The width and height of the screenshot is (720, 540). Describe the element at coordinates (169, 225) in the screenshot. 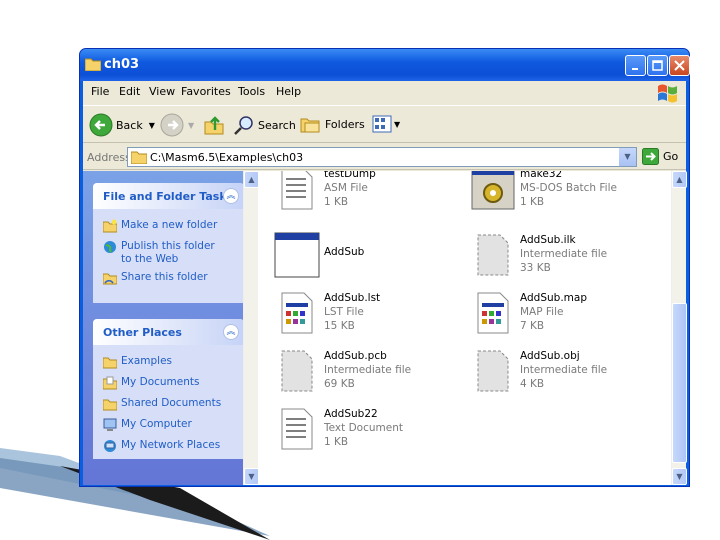

I see `task-make-folder-label: Make a new folder` at that location.